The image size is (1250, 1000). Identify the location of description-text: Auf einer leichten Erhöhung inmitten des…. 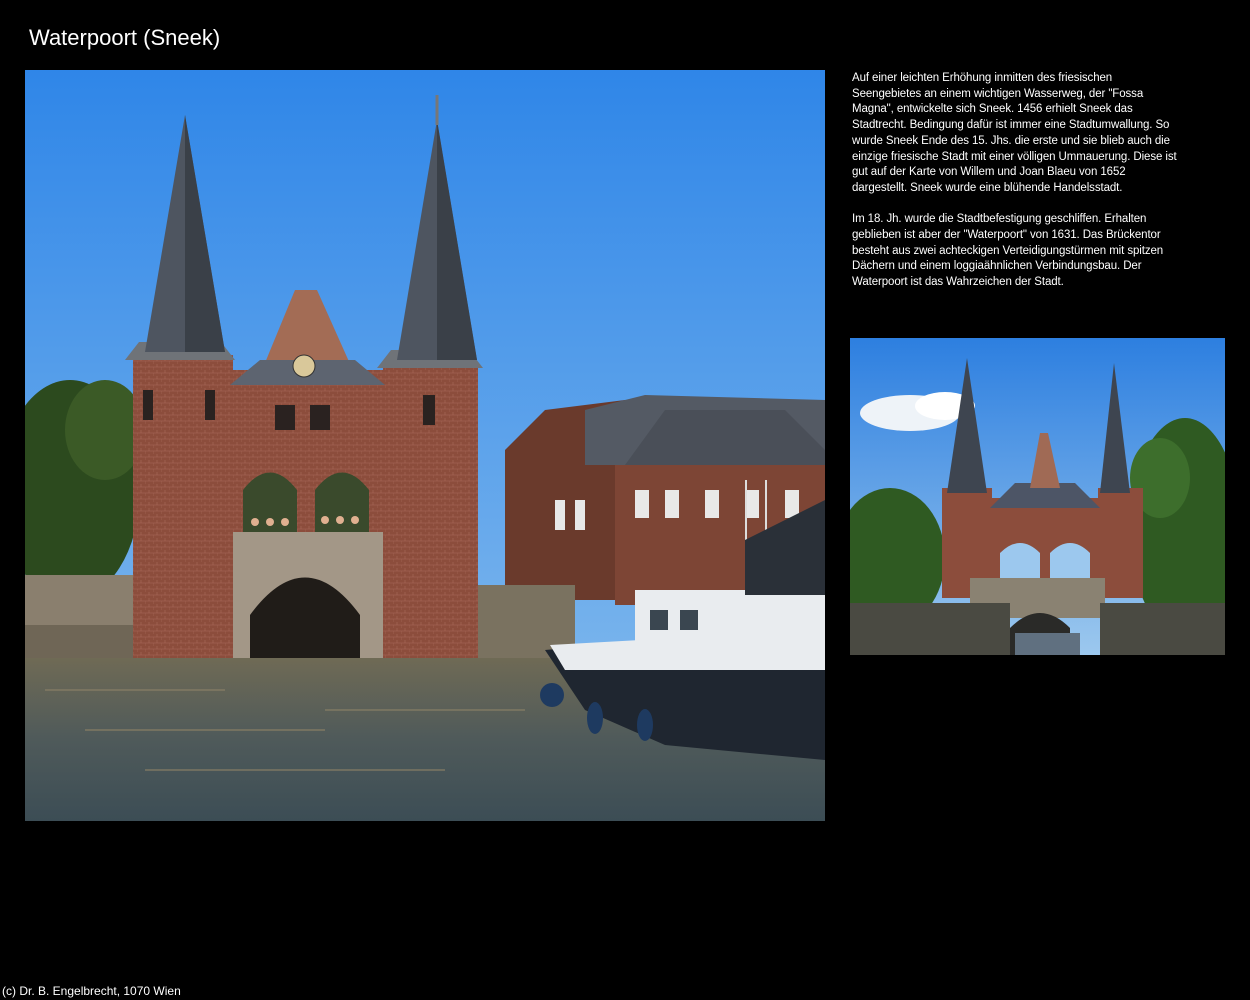
(1017, 189).